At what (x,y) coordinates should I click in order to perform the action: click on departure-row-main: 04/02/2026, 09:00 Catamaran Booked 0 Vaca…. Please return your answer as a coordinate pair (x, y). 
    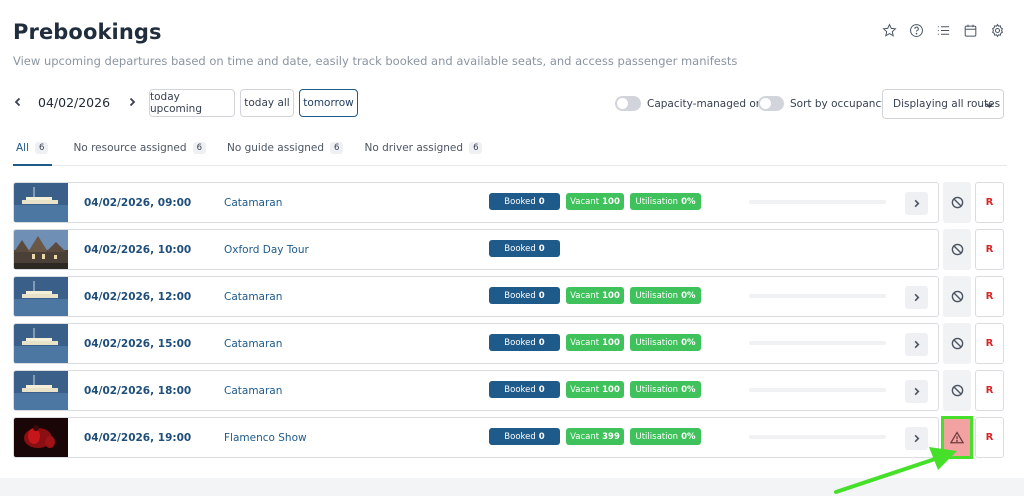
    Looking at the image, I should click on (476, 202).